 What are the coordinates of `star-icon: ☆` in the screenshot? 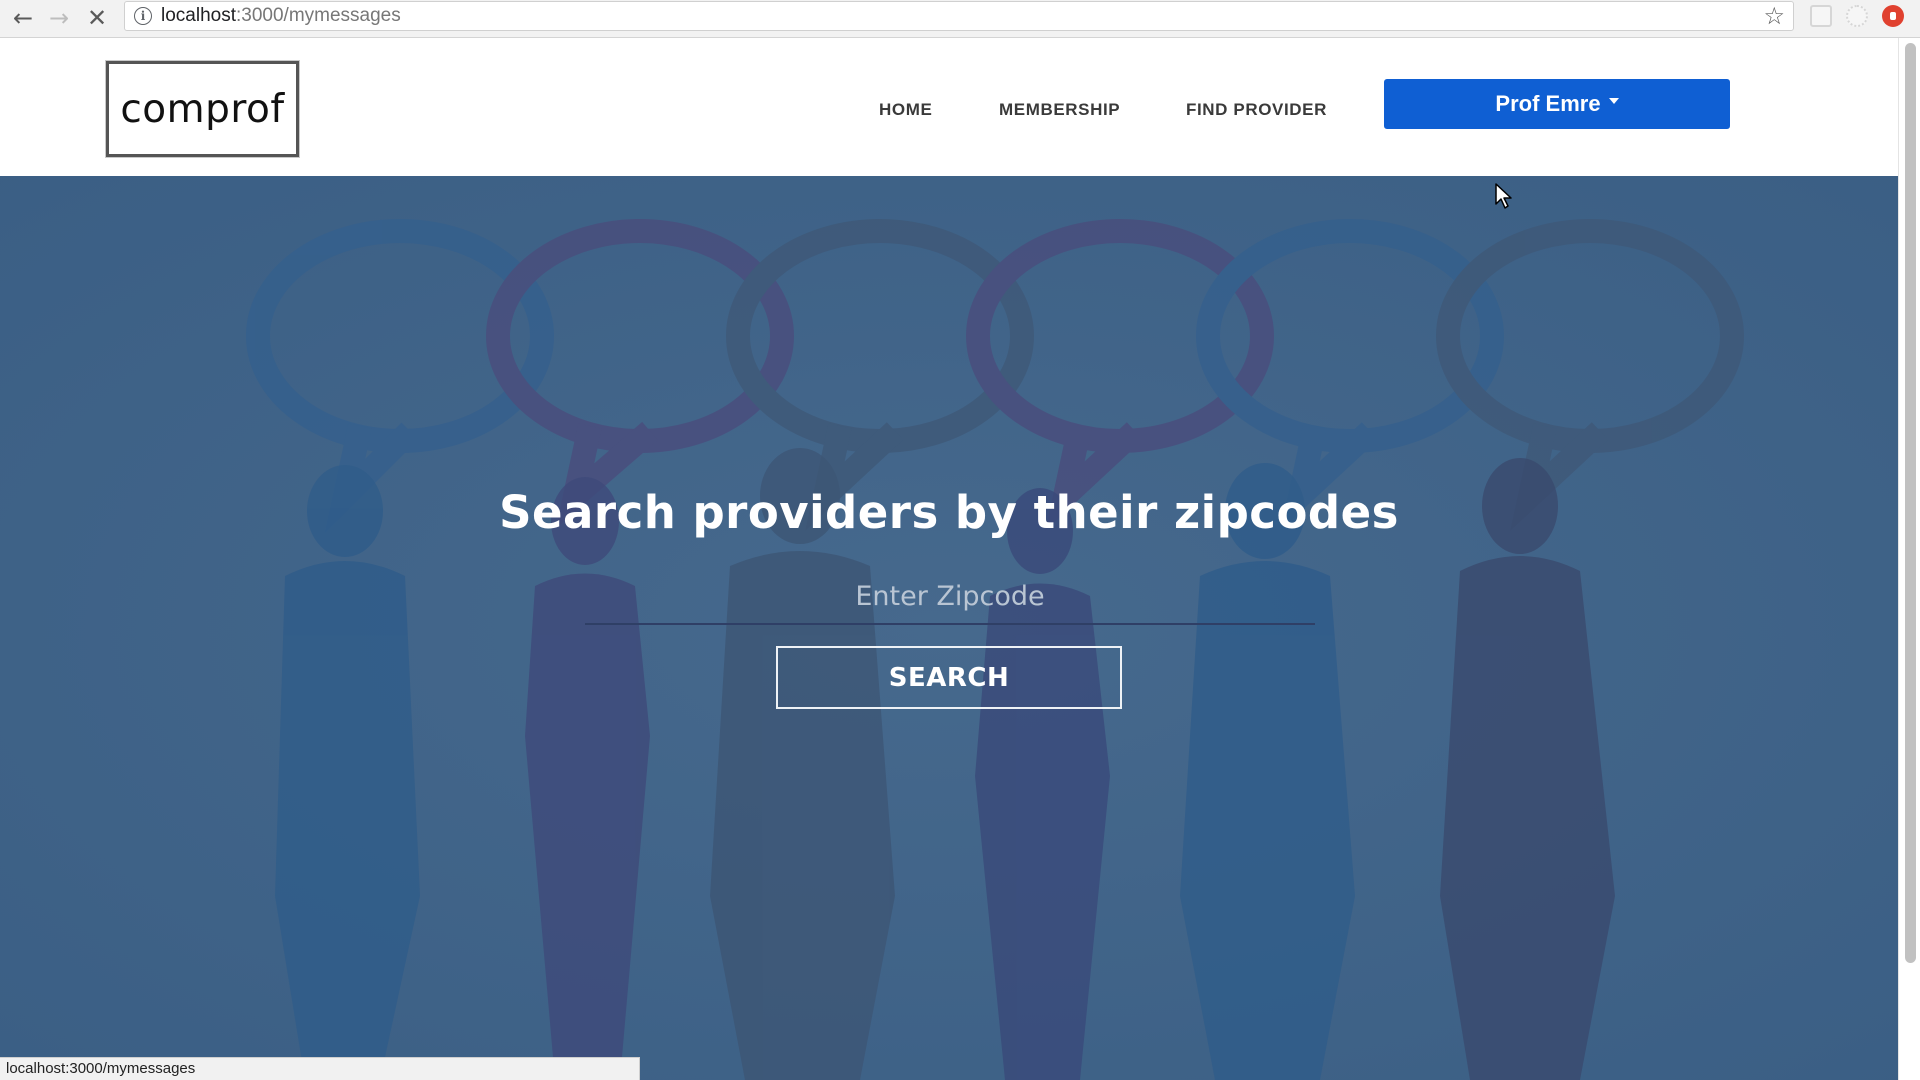 It's located at (1774, 16).